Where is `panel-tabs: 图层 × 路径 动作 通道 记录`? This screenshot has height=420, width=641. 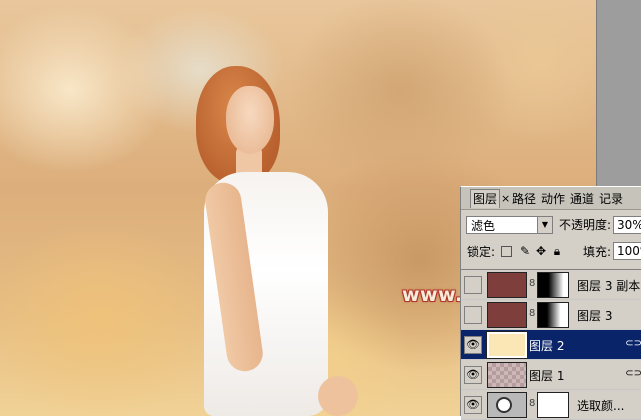 panel-tabs: 图层 × 路径 动作 通道 记录 is located at coordinates (551, 198).